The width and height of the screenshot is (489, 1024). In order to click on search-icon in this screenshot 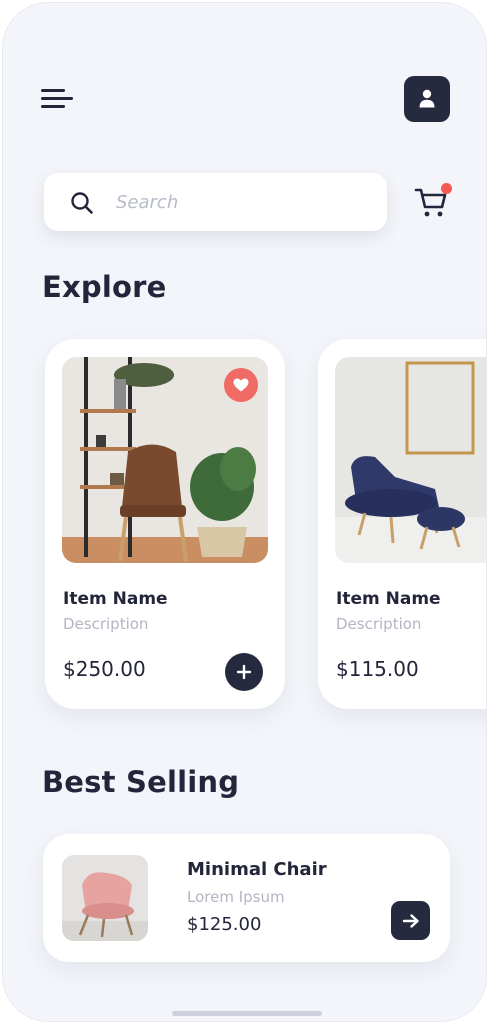, I will do `click(82, 203)`.